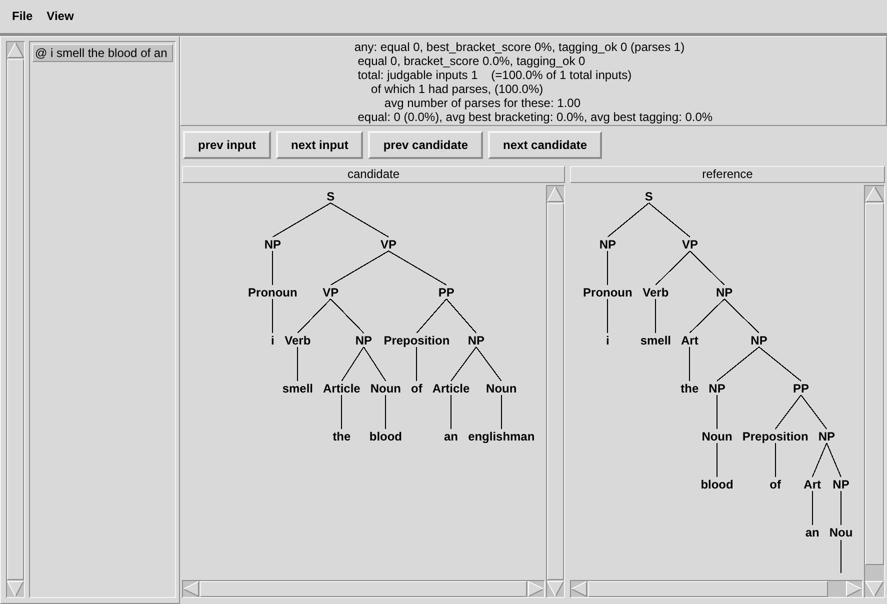 The width and height of the screenshot is (887, 604). I want to click on statistics-line: equal 0, bracket_score 0.0%, tagging_ok 0, so click(472, 61).